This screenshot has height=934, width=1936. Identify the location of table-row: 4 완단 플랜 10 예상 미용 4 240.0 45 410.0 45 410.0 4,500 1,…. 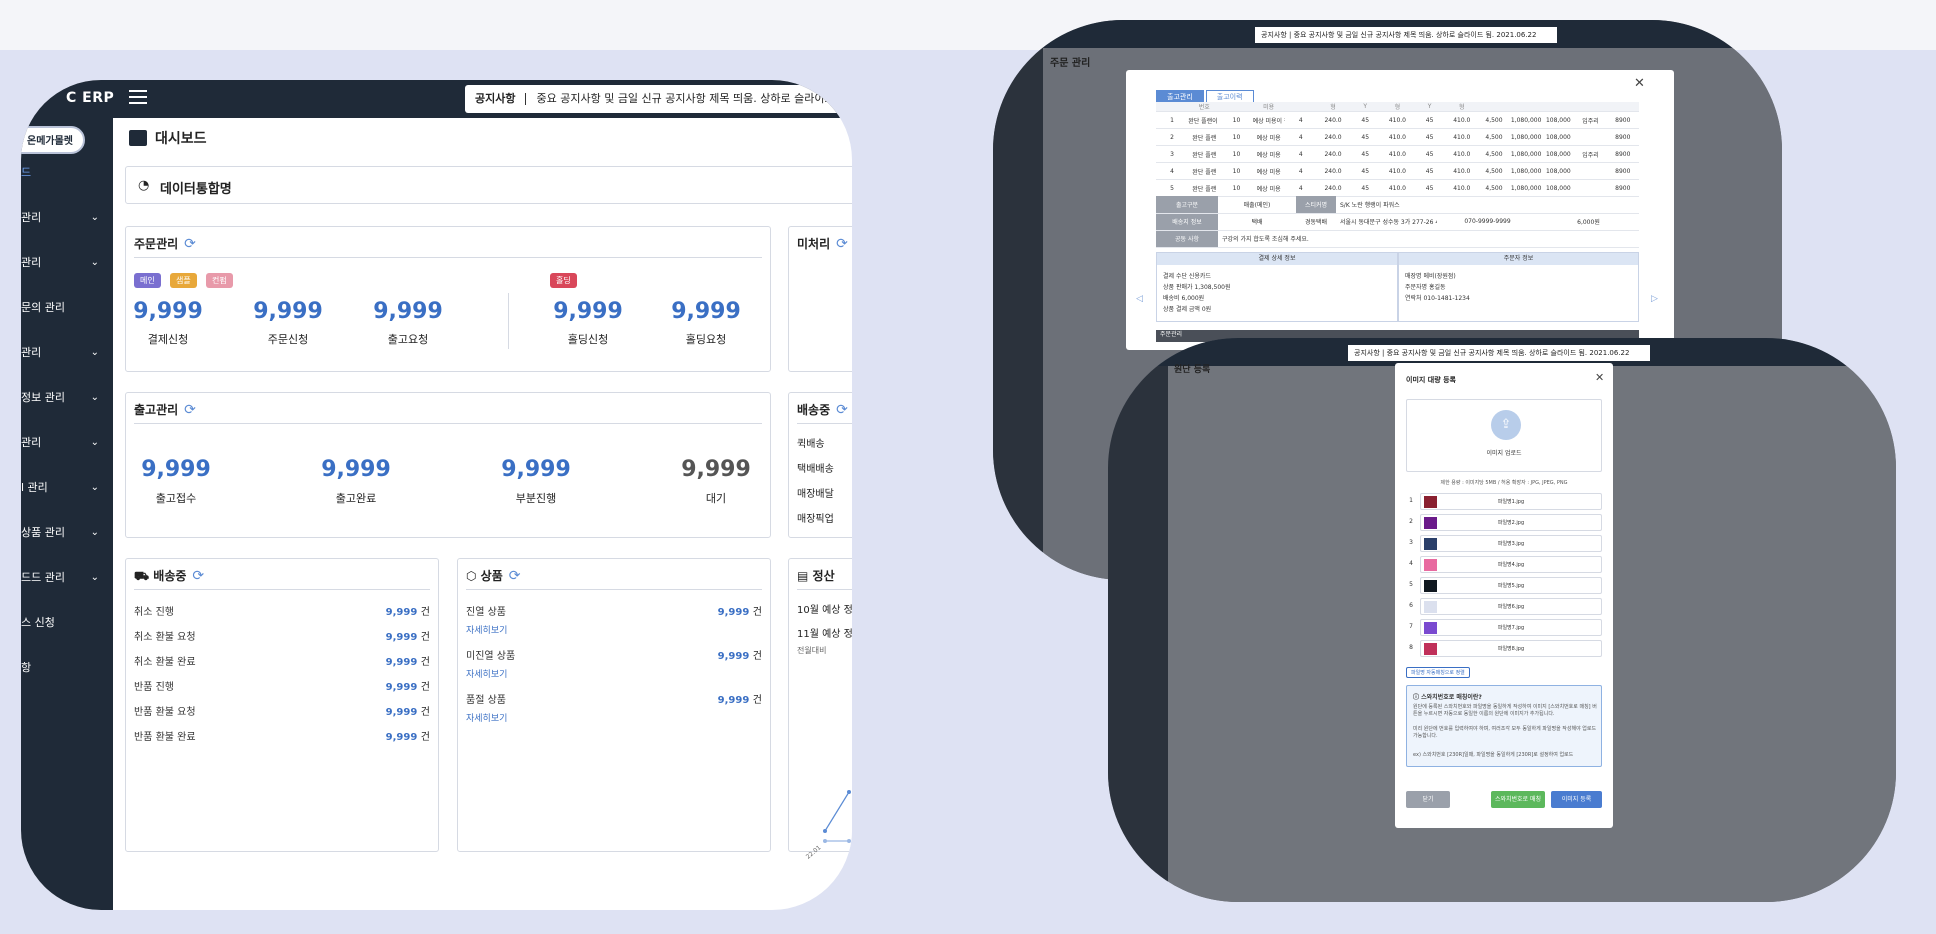
(1397, 171).